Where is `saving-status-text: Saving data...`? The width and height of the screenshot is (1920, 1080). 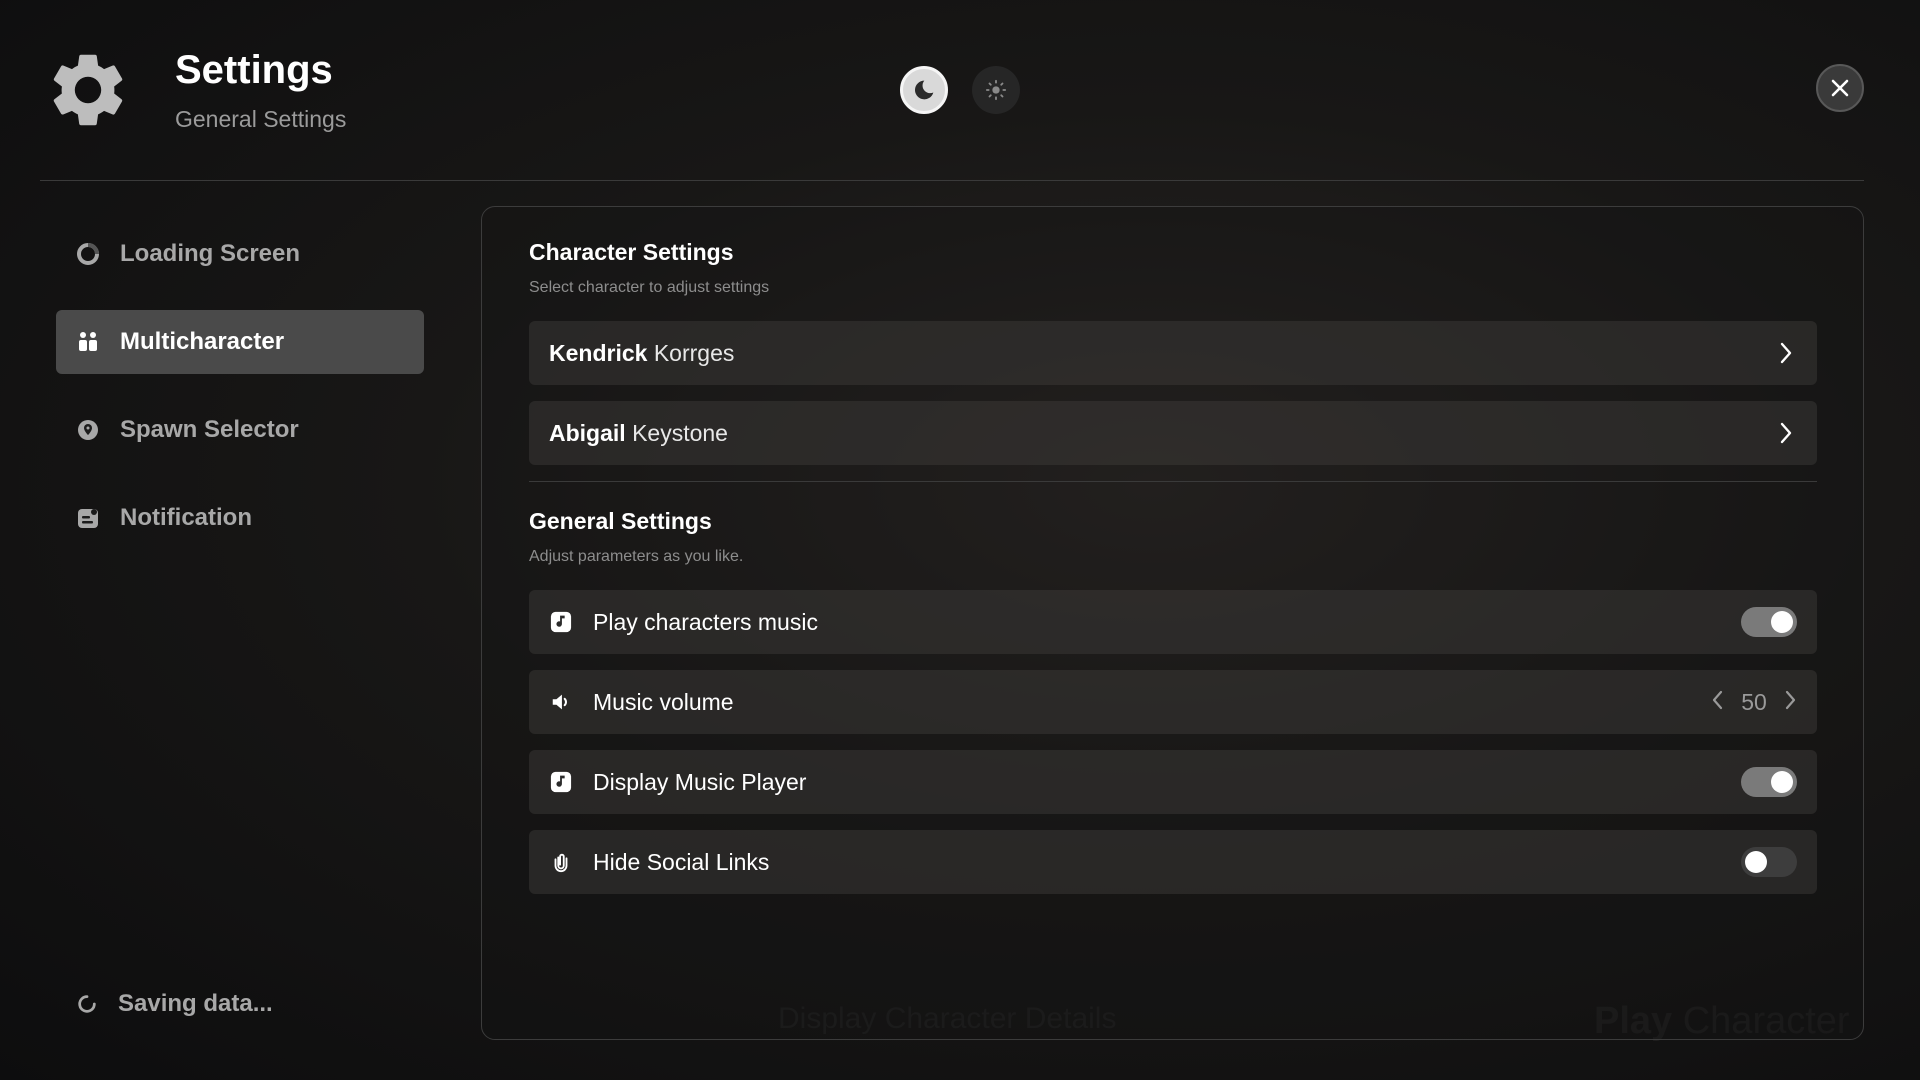
saving-status-text: Saving data... is located at coordinates (195, 1003).